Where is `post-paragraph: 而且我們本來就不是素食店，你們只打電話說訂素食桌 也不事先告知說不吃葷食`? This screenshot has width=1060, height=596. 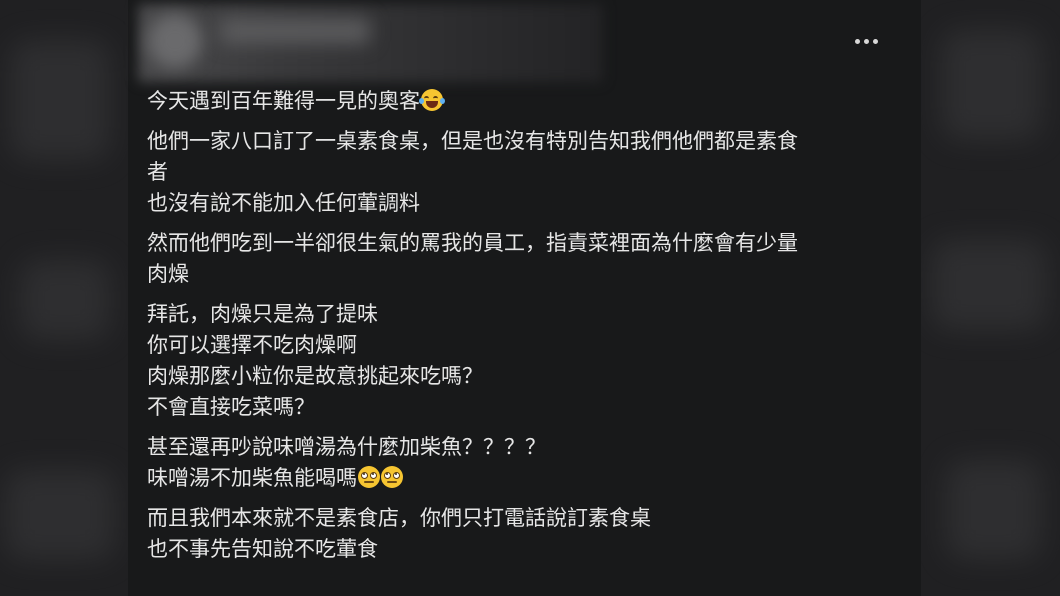
post-paragraph: 而且我們本來就不是素食店，你們只打電話說訂素食桌 也不事先告知說不吃葷食 is located at coordinates (527, 534).